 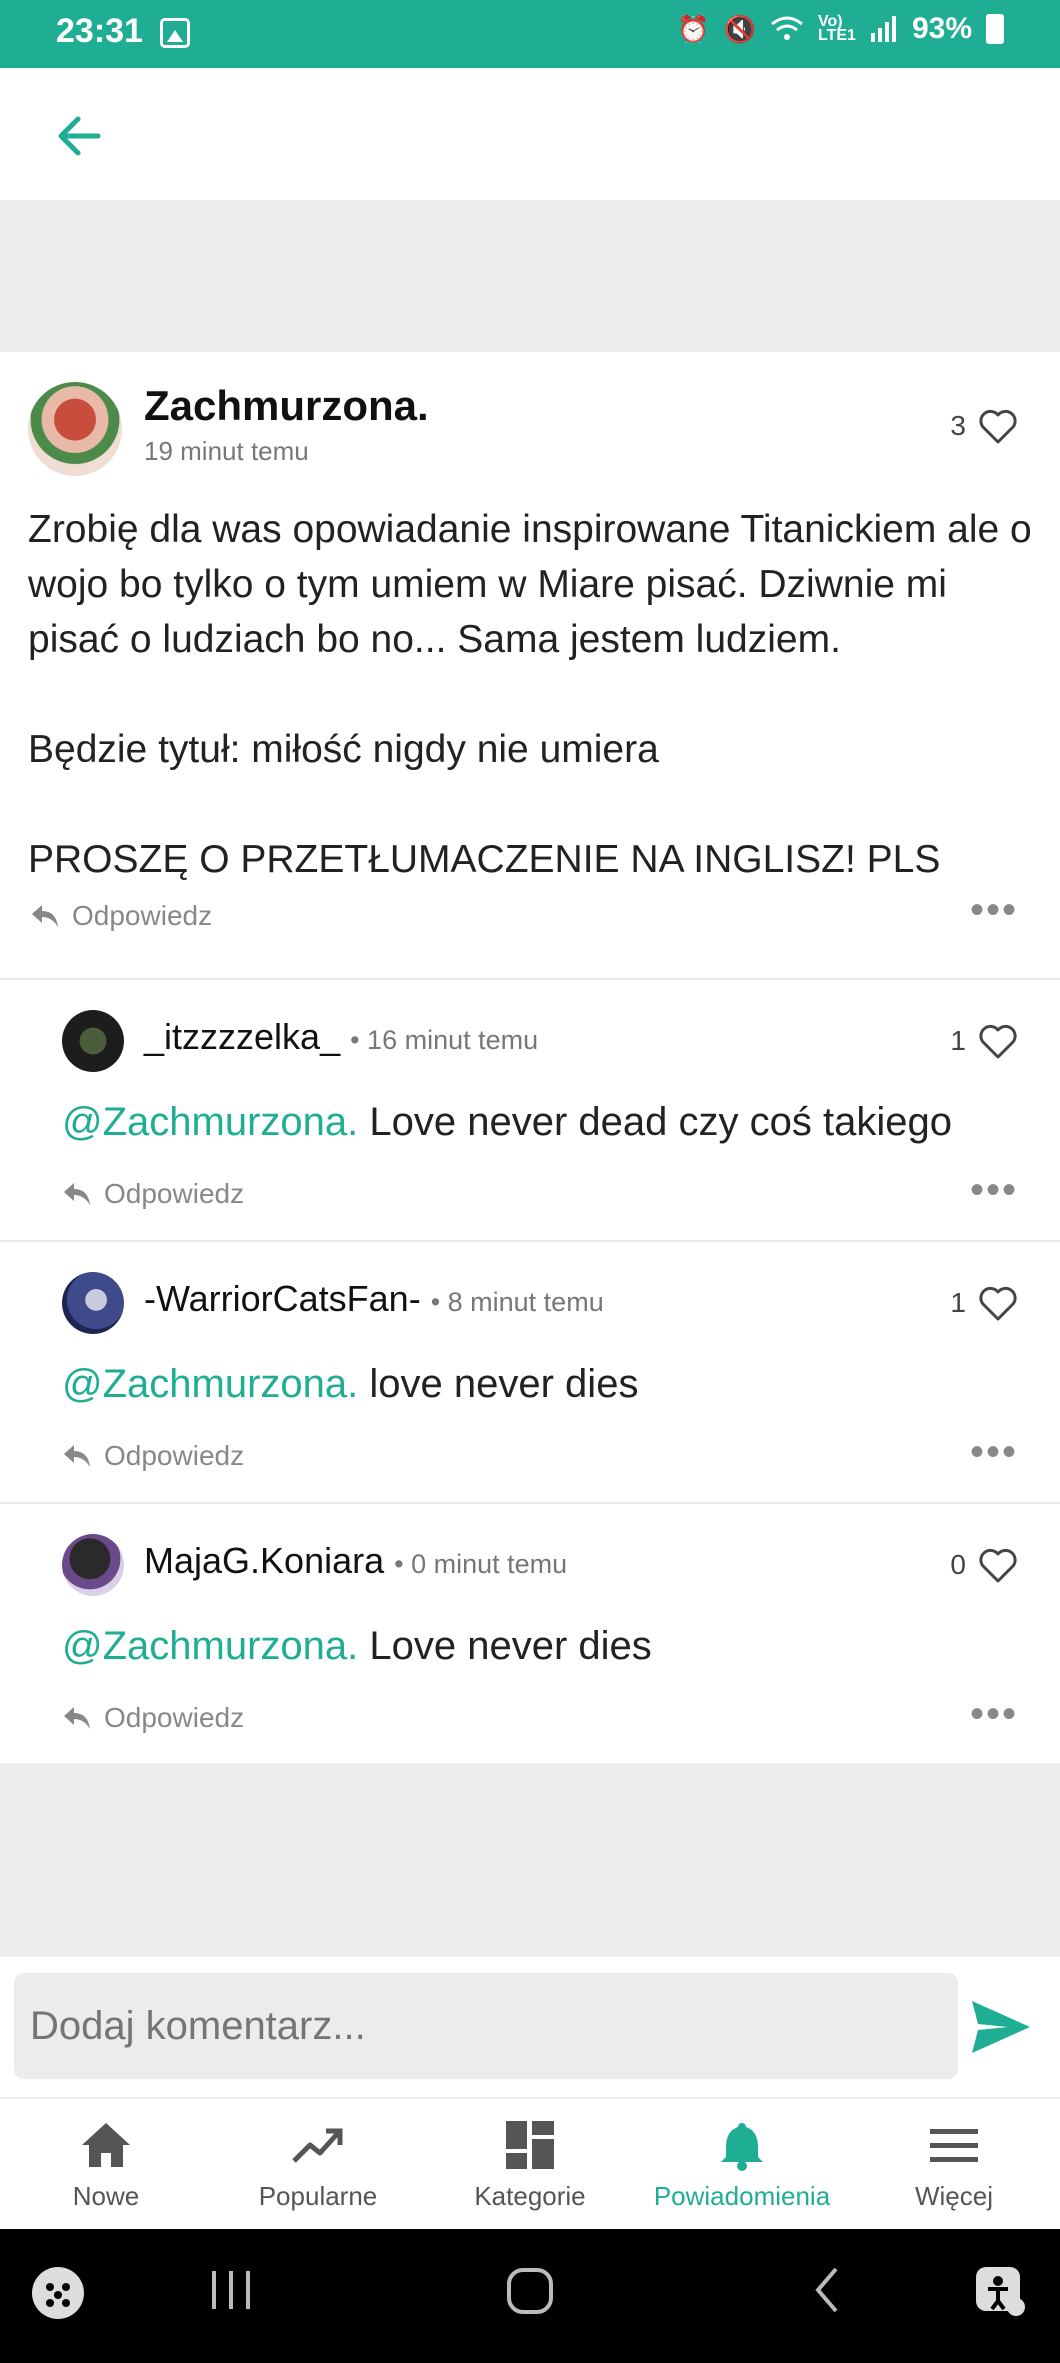 What do you see at coordinates (1000, 2291) in the screenshot?
I see `accessibility-icon` at bounding box center [1000, 2291].